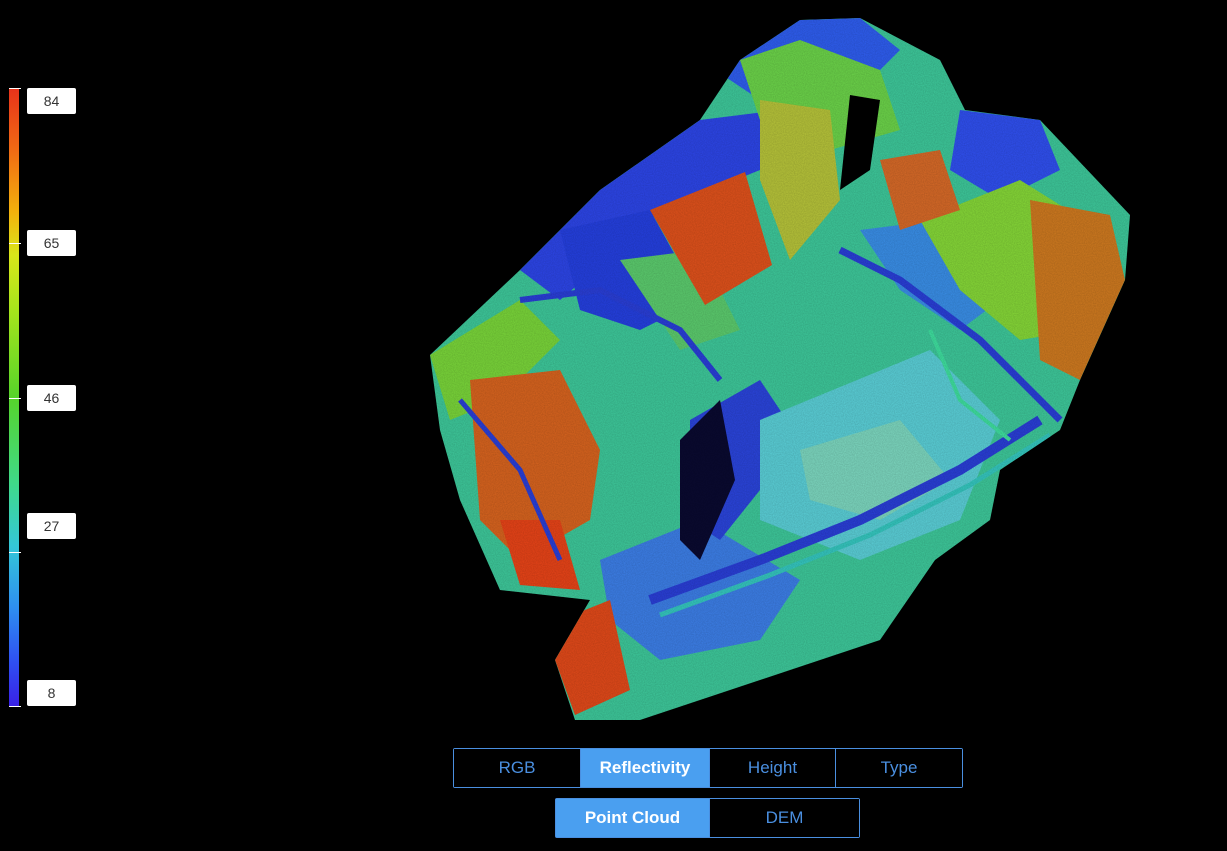  I want to click on height-button: Height, so click(773, 768).